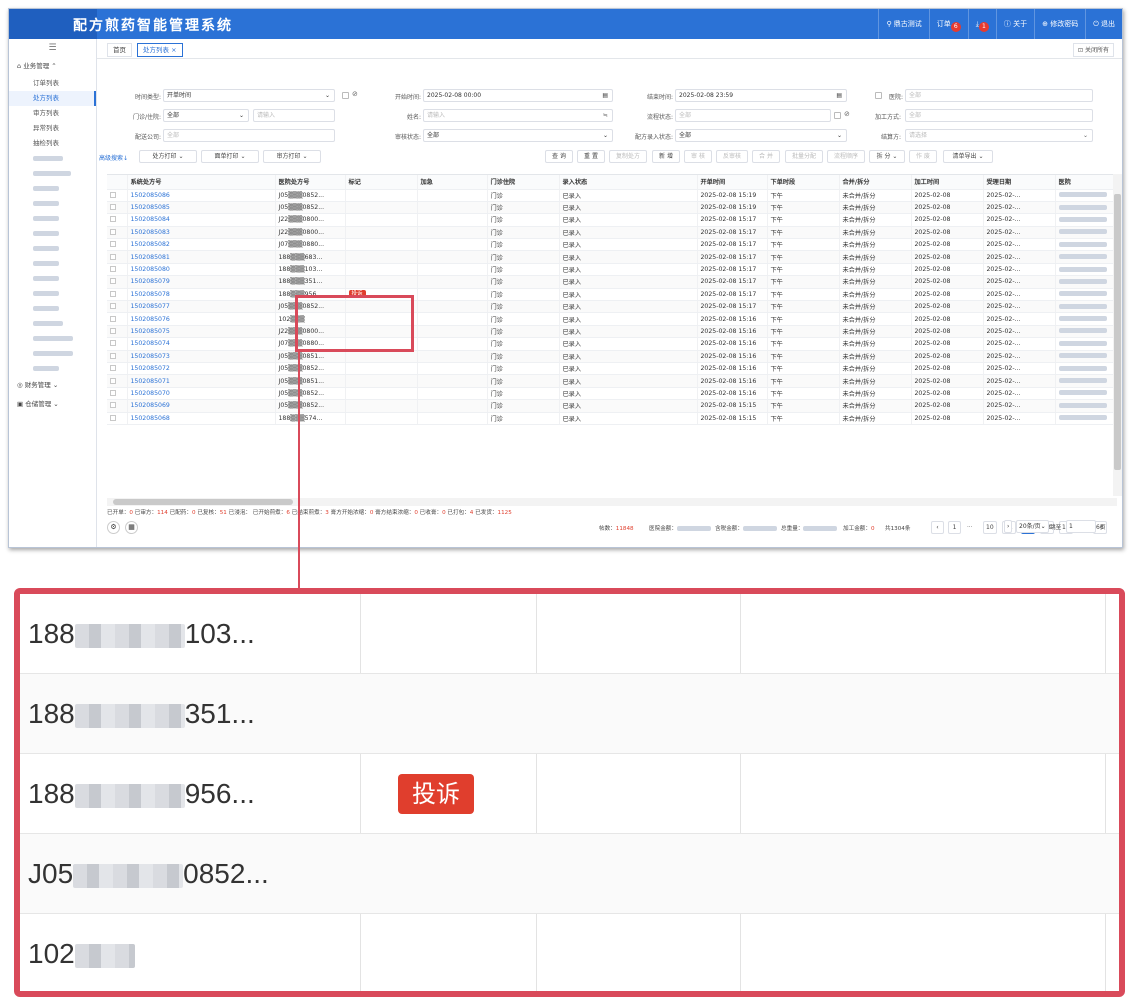 This screenshot has width=1136, height=1004. Describe the element at coordinates (1103, 24) in the screenshot. I see `logout-button: ⏻ 退出` at that location.